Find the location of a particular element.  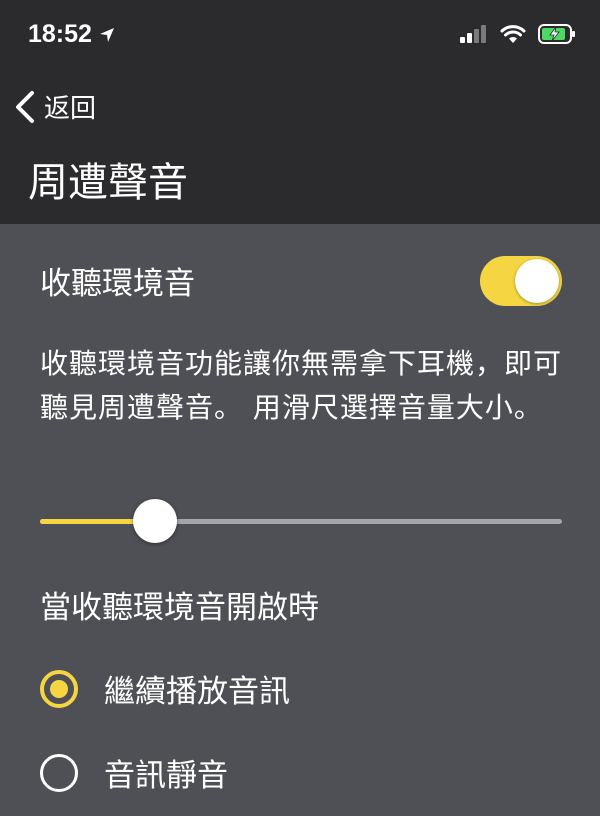

ambient-toggle is located at coordinates (521, 281).